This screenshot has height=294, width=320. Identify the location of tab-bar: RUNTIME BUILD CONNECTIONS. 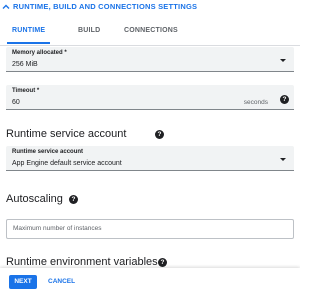
(150, 32).